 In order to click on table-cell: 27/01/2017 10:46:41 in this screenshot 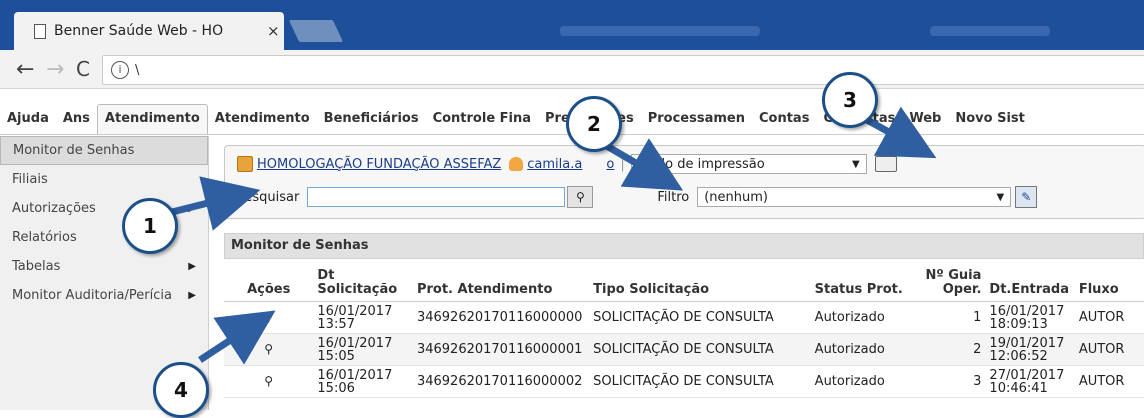, I will do `click(1030, 381)`.